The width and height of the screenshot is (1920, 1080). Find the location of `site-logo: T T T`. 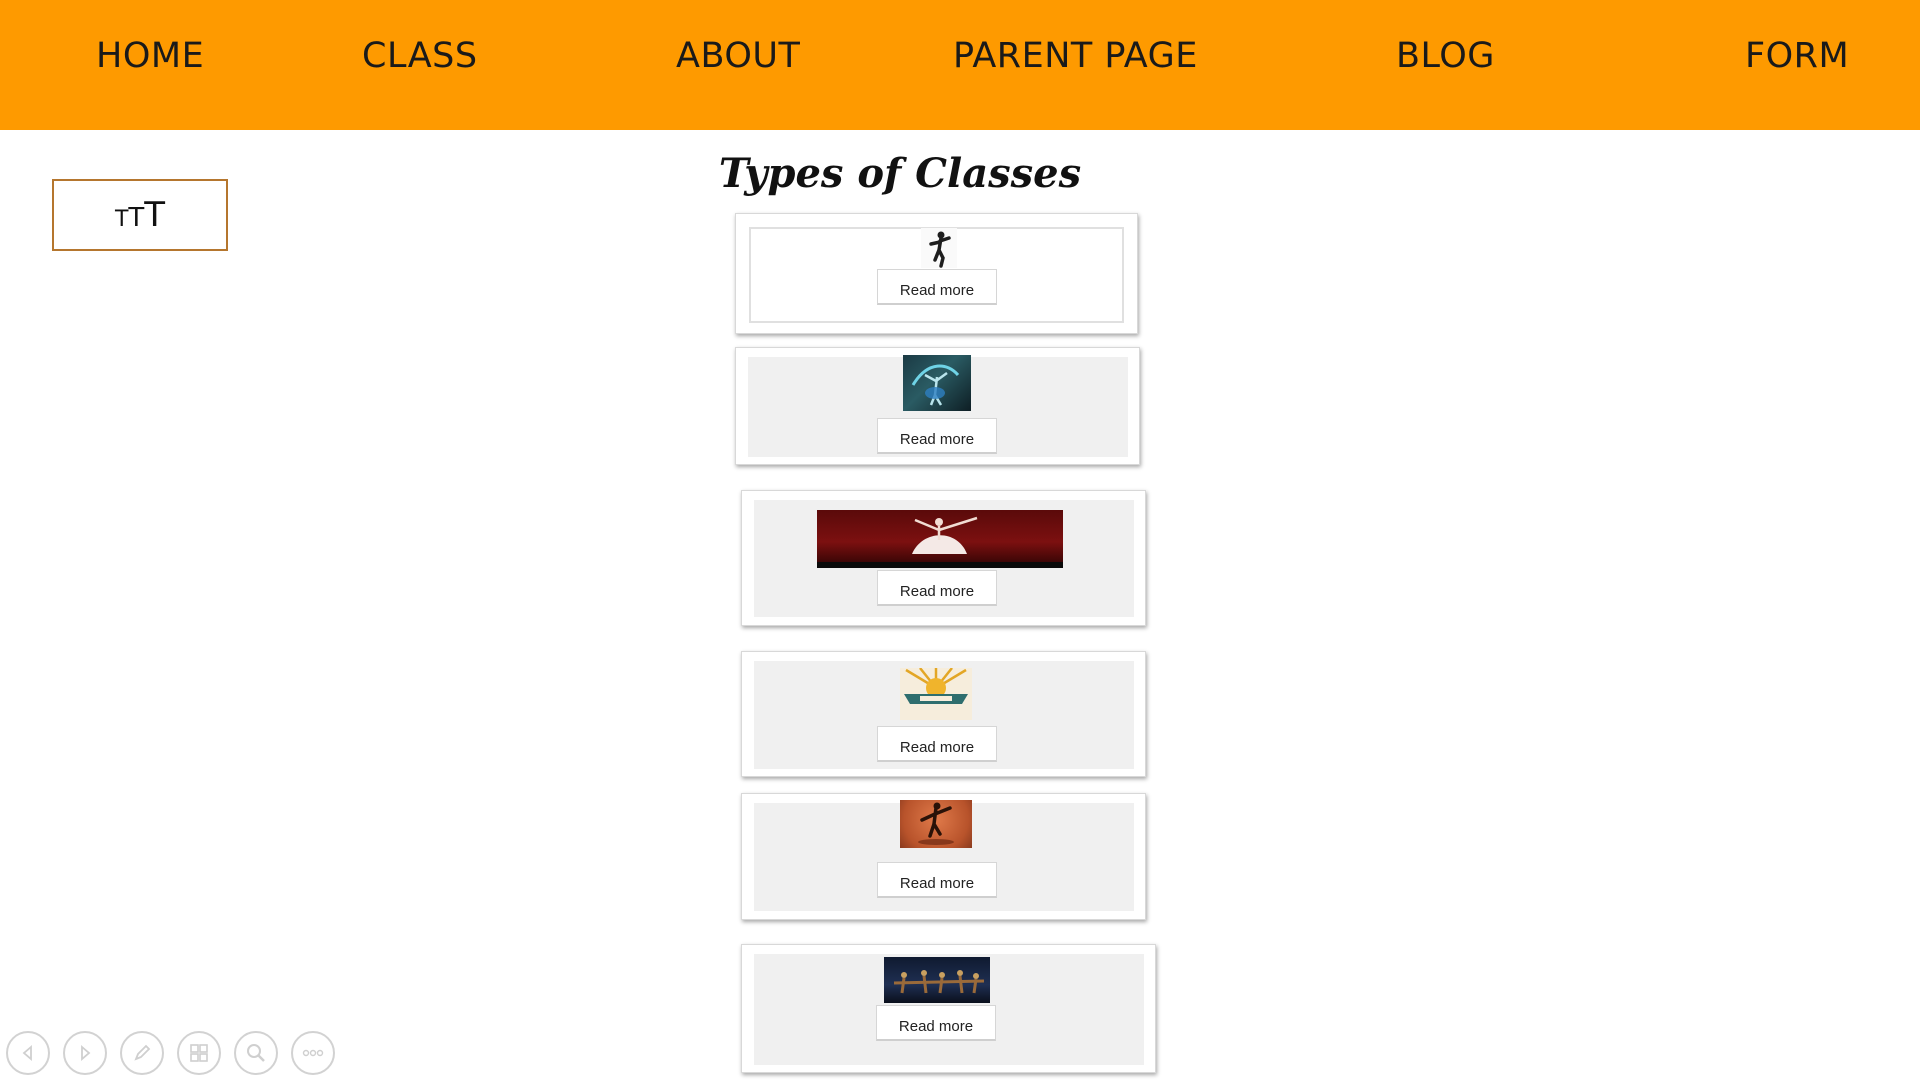

site-logo: T T T is located at coordinates (140, 215).